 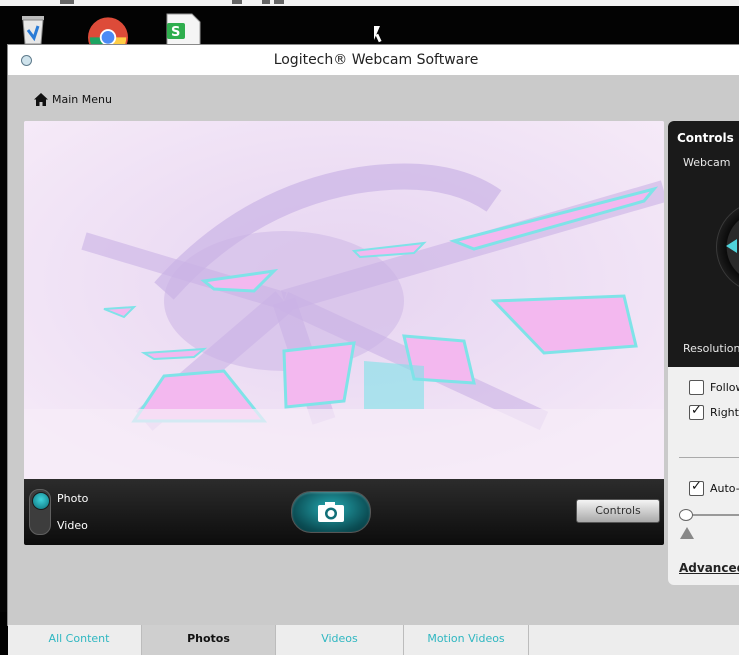 I want to click on rightlight-checkbox, so click(x=696, y=411).